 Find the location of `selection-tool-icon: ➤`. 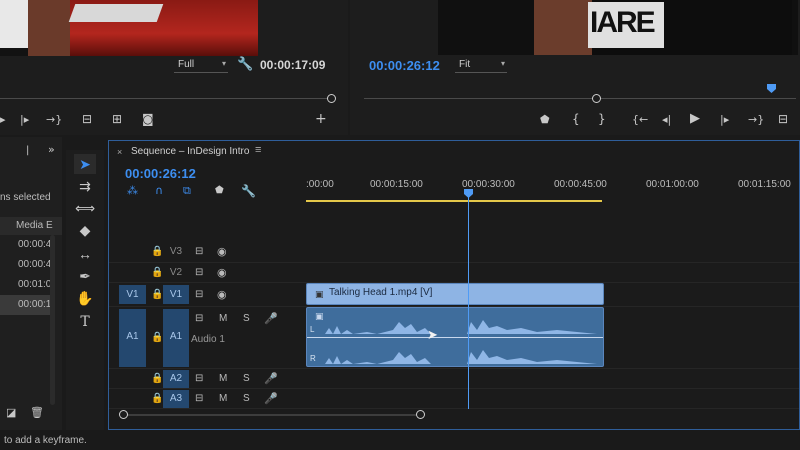

selection-tool-icon: ➤ is located at coordinates (85, 164).